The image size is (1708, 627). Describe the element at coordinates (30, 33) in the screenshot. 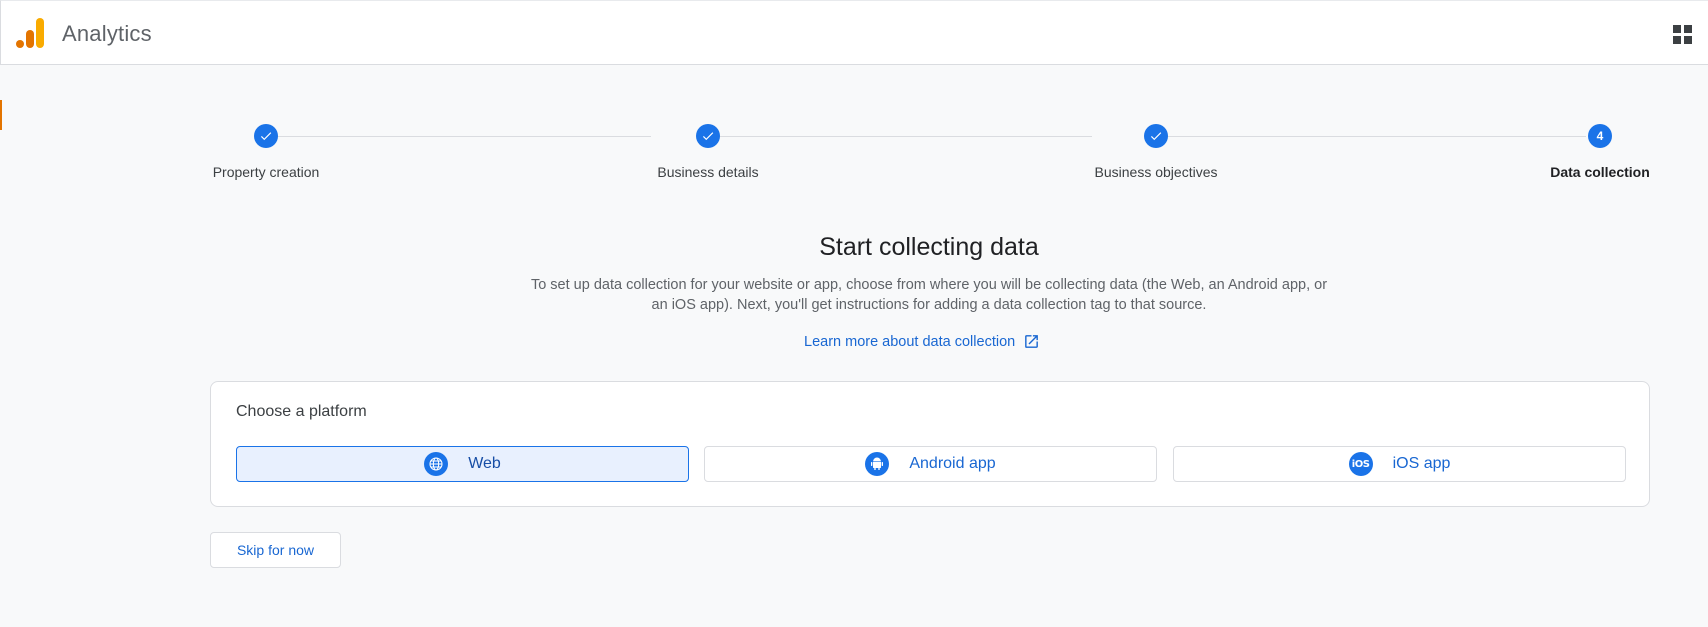

I see `analytics-logo-icon` at that location.